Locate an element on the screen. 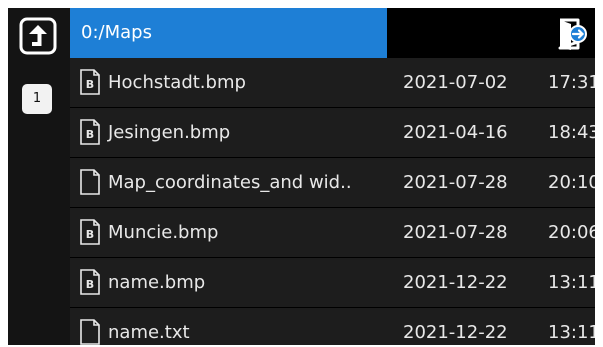 The height and width of the screenshot is (347, 603). page-number-badge: 1 is located at coordinates (37, 99).